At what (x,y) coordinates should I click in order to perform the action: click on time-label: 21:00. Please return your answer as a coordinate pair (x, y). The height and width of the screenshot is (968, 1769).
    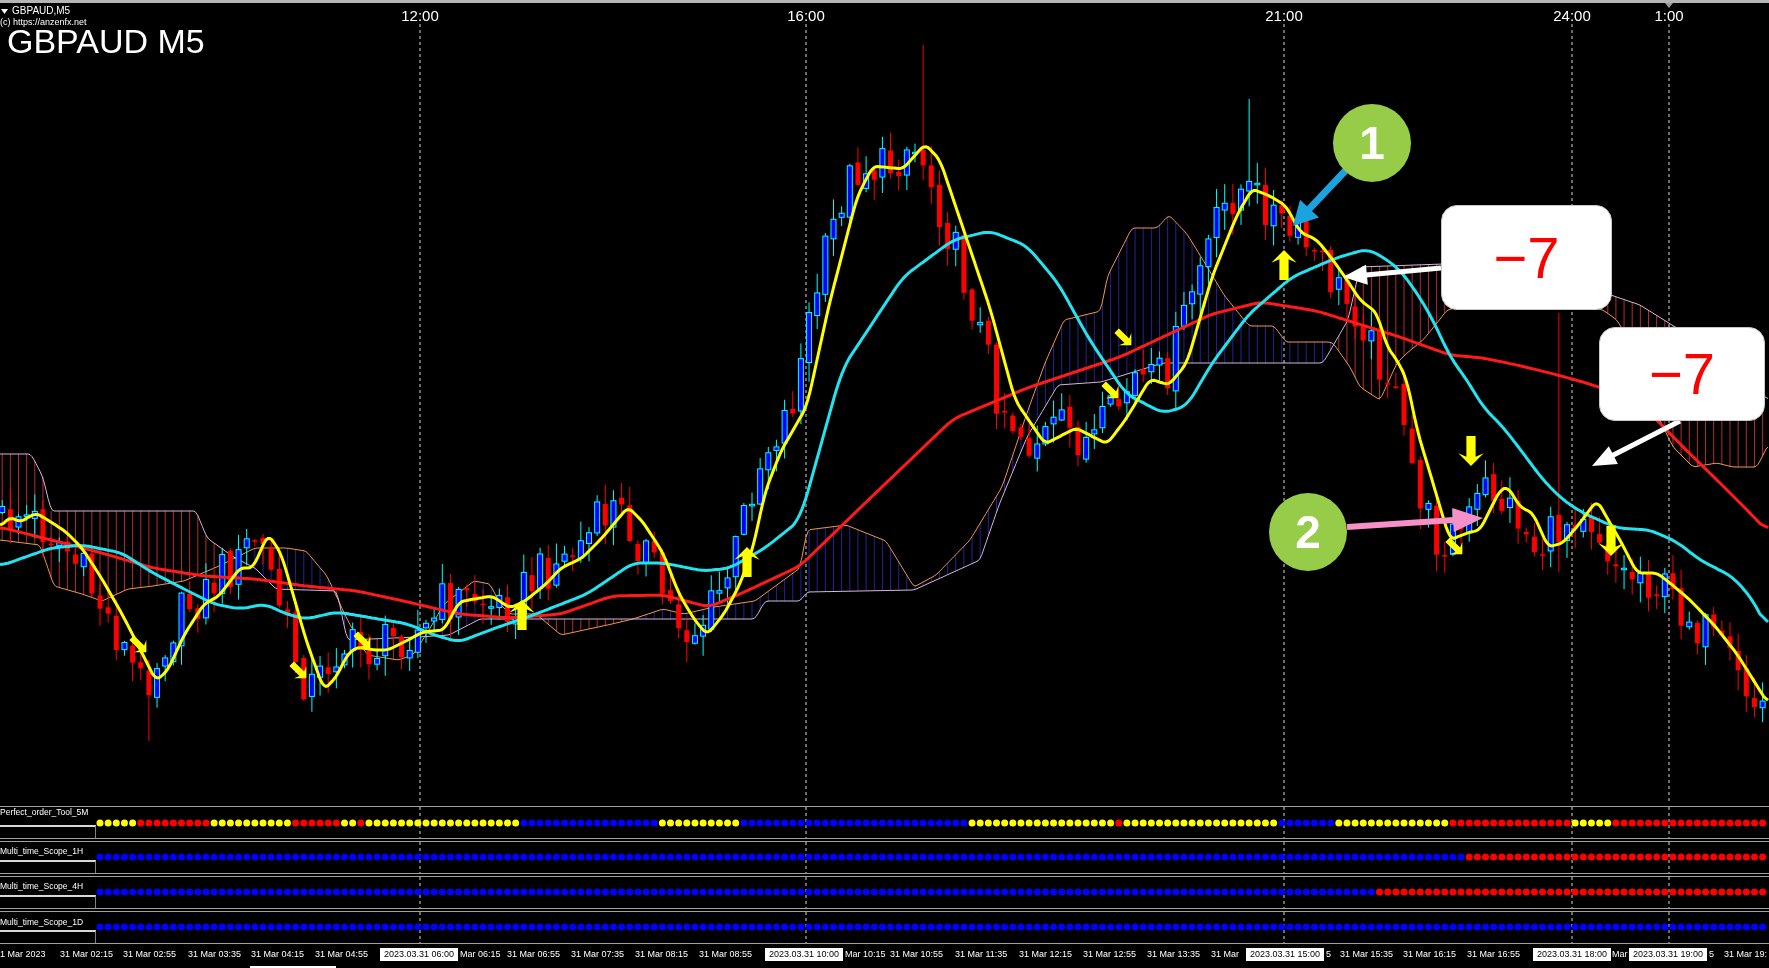
    Looking at the image, I should click on (1284, 16).